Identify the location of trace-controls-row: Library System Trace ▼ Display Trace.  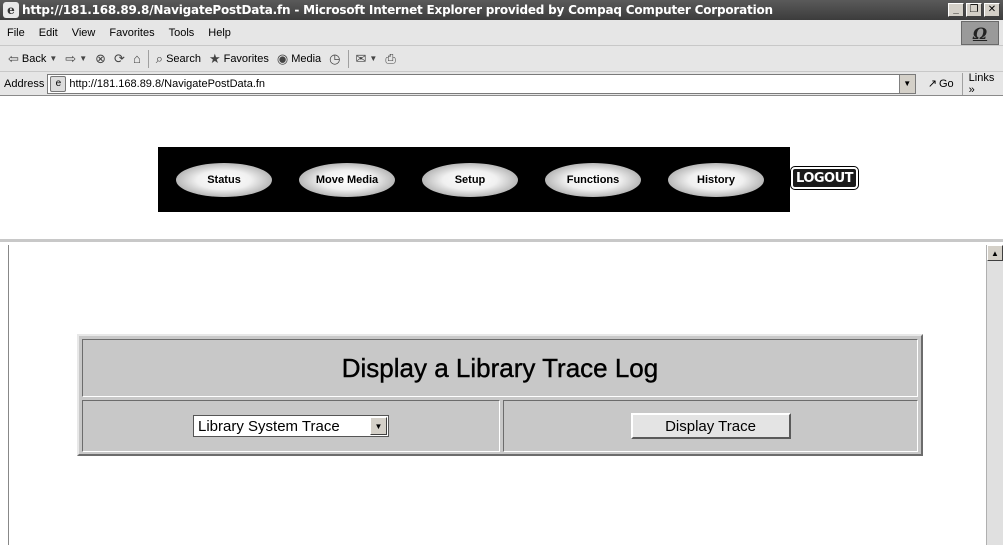
(500, 426).